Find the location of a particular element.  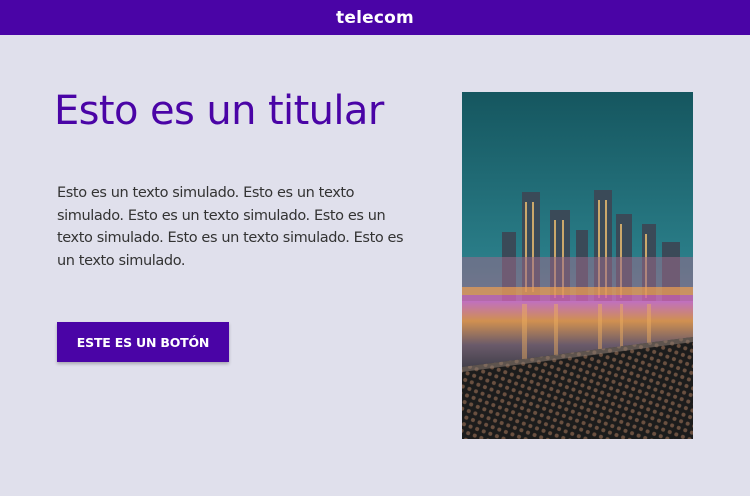

telecom-logo: telecom is located at coordinates (375, 18).